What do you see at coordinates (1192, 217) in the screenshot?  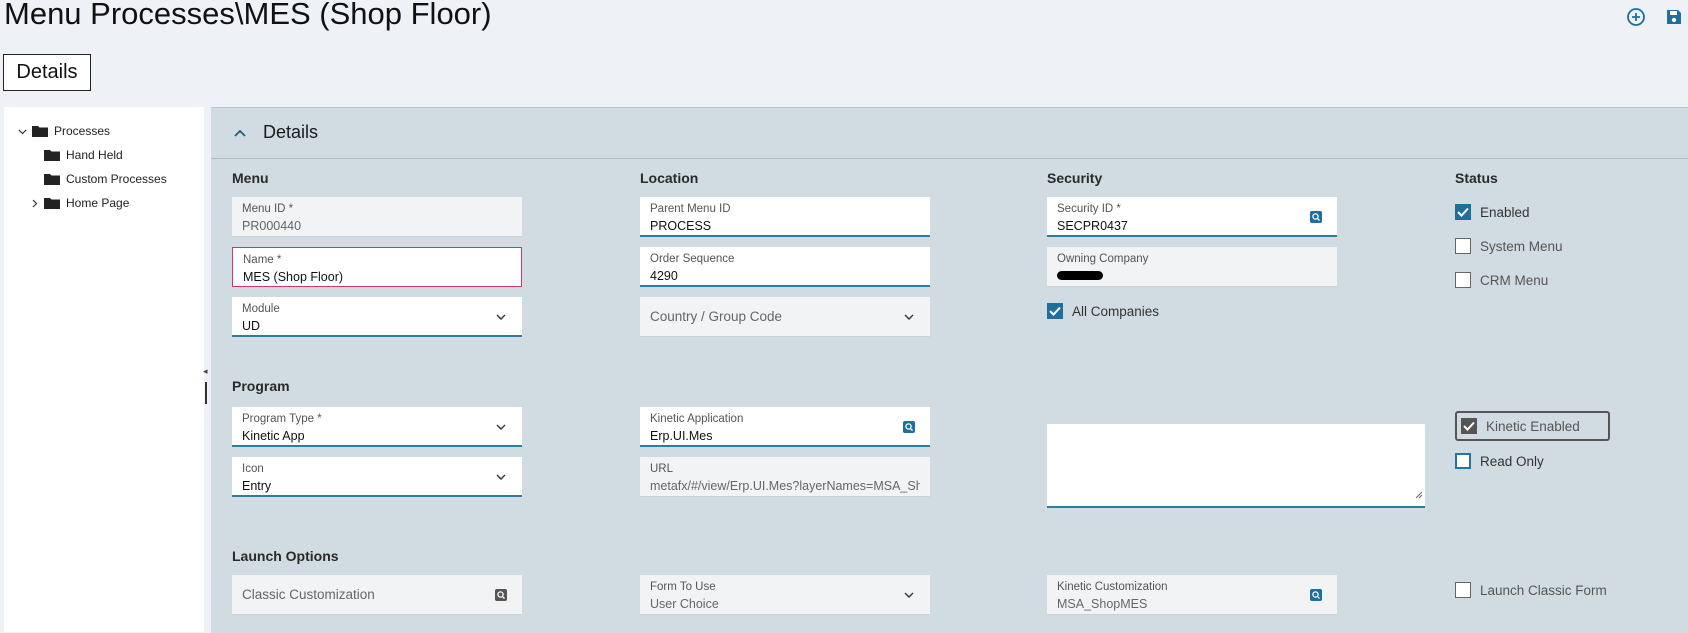 I see `security-id-field: Security ID * SECPR0437` at bounding box center [1192, 217].